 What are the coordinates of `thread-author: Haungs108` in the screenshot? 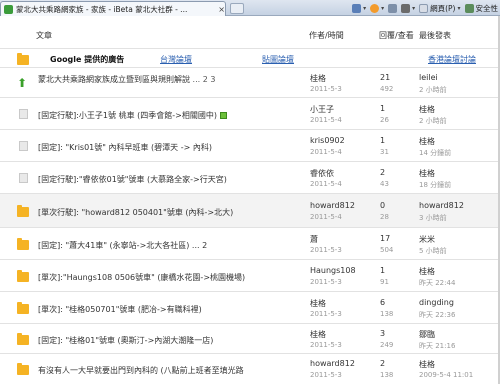 It's located at (333, 270).